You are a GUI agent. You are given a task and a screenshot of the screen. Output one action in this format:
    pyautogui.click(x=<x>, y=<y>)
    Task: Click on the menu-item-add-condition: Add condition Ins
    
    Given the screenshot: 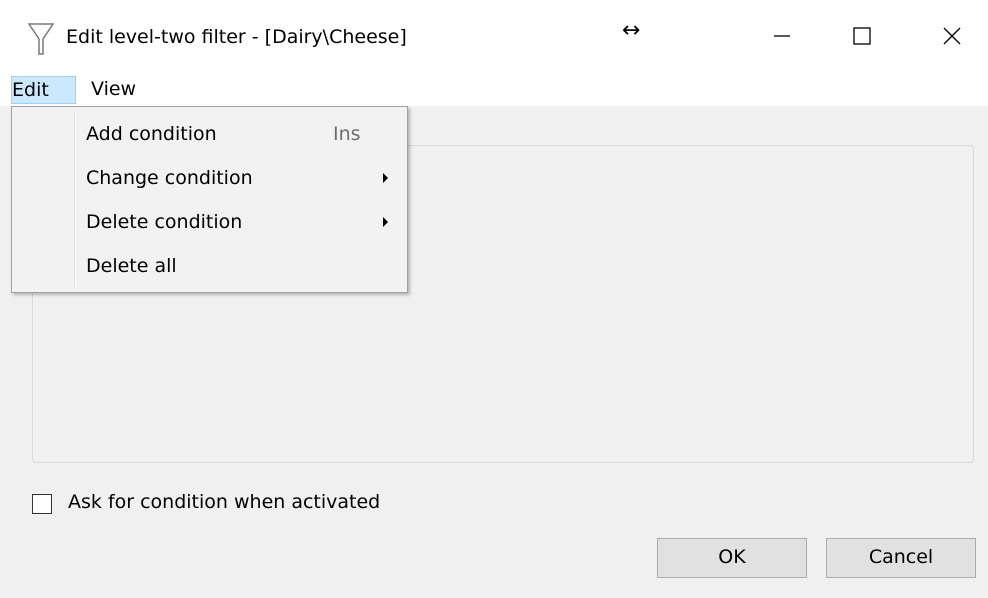 What is the action you would take?
    pyautogui.click(x=209, y=133)
    